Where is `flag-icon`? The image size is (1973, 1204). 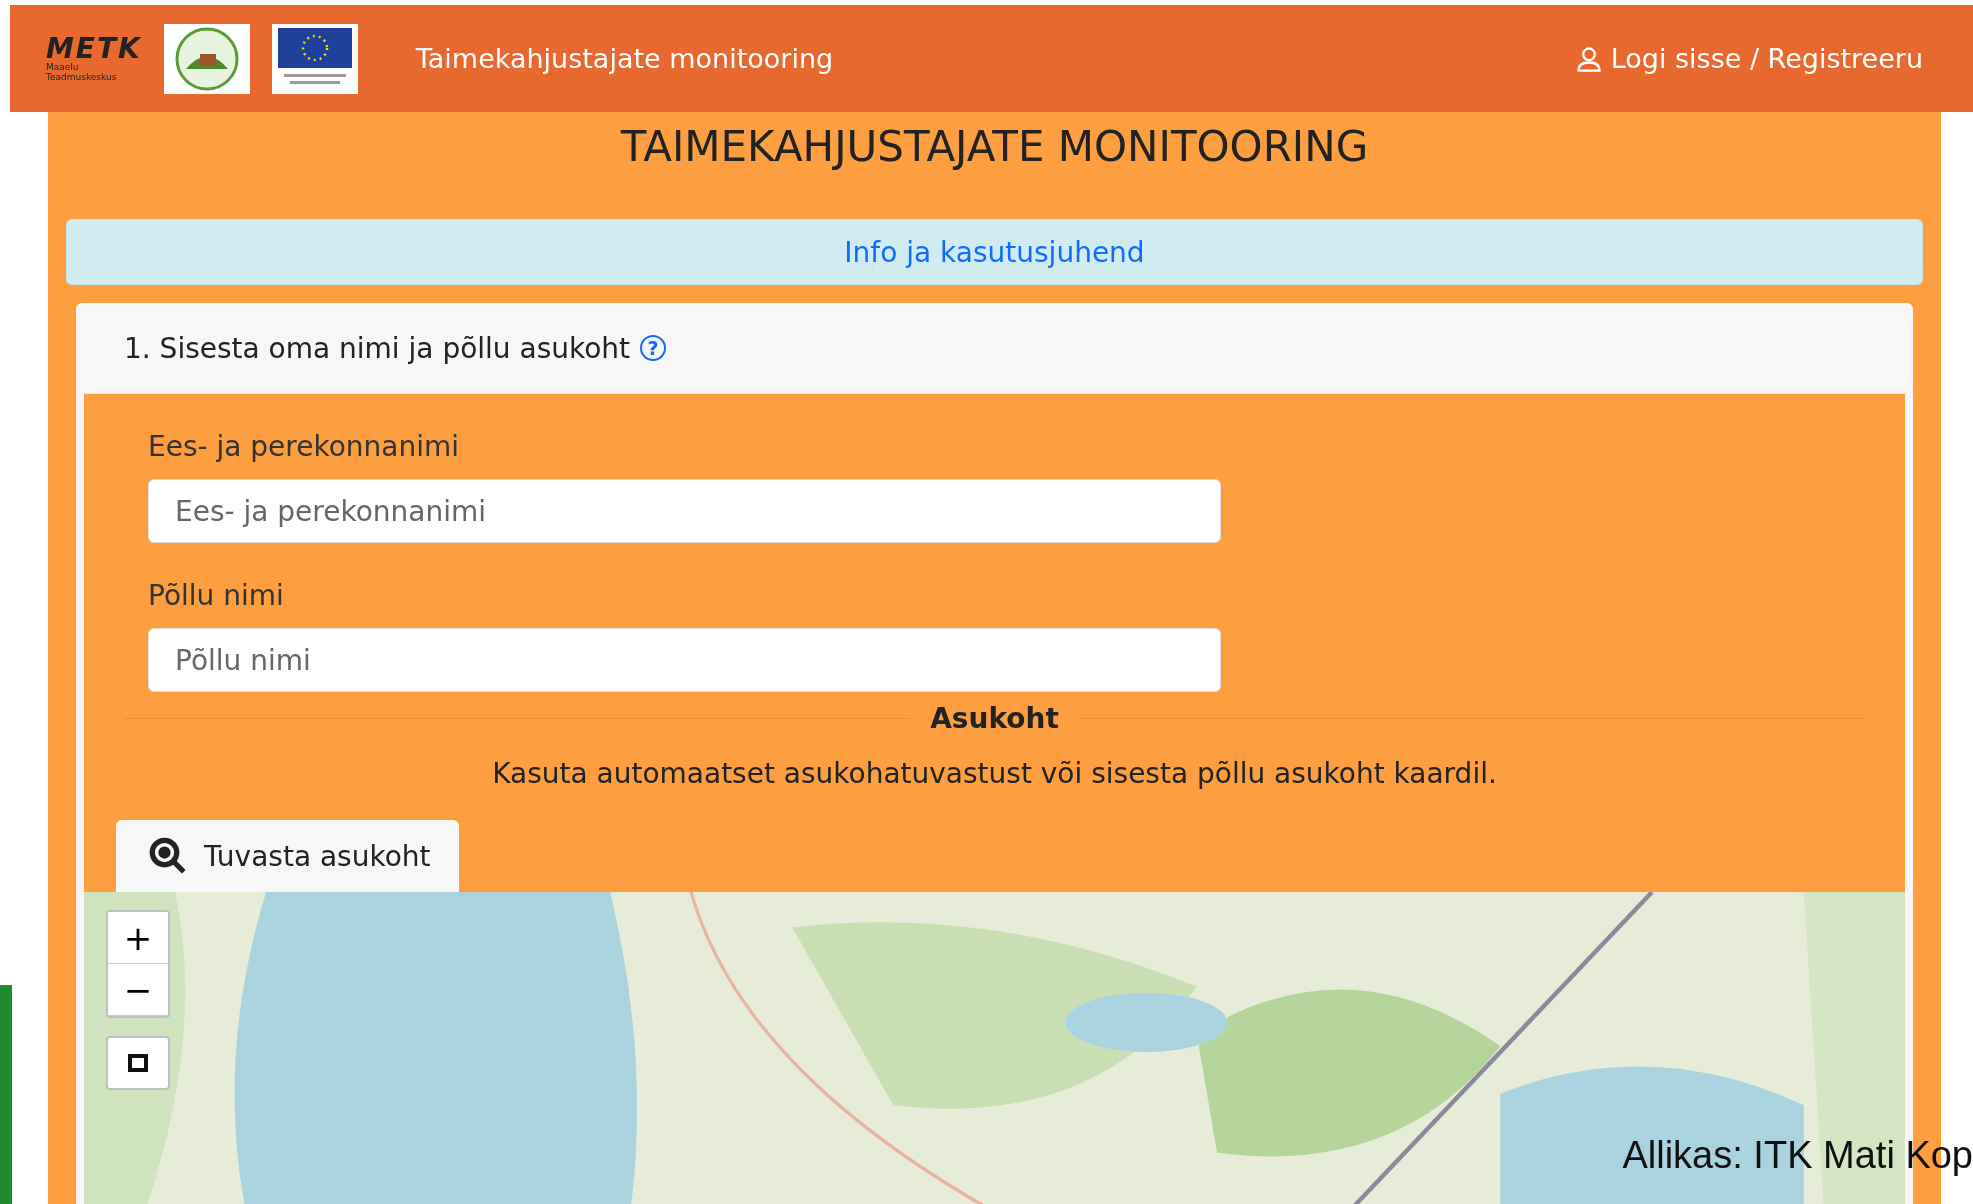 flag-icon is located at coordinates (314, 58).